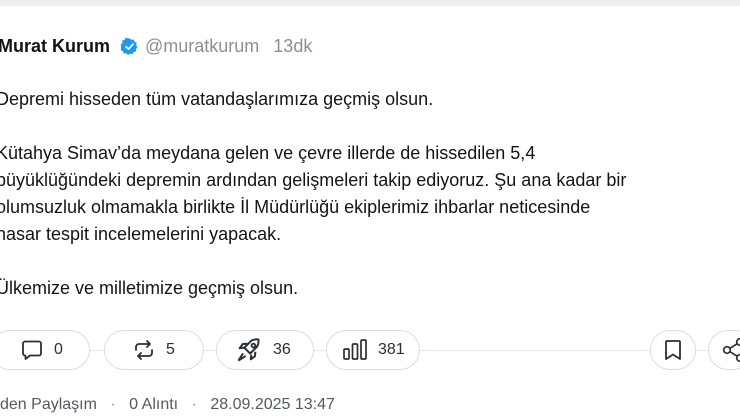  Describe the element at coordinates (370, 3) in the screenshot. I see `top-bar` at that location.